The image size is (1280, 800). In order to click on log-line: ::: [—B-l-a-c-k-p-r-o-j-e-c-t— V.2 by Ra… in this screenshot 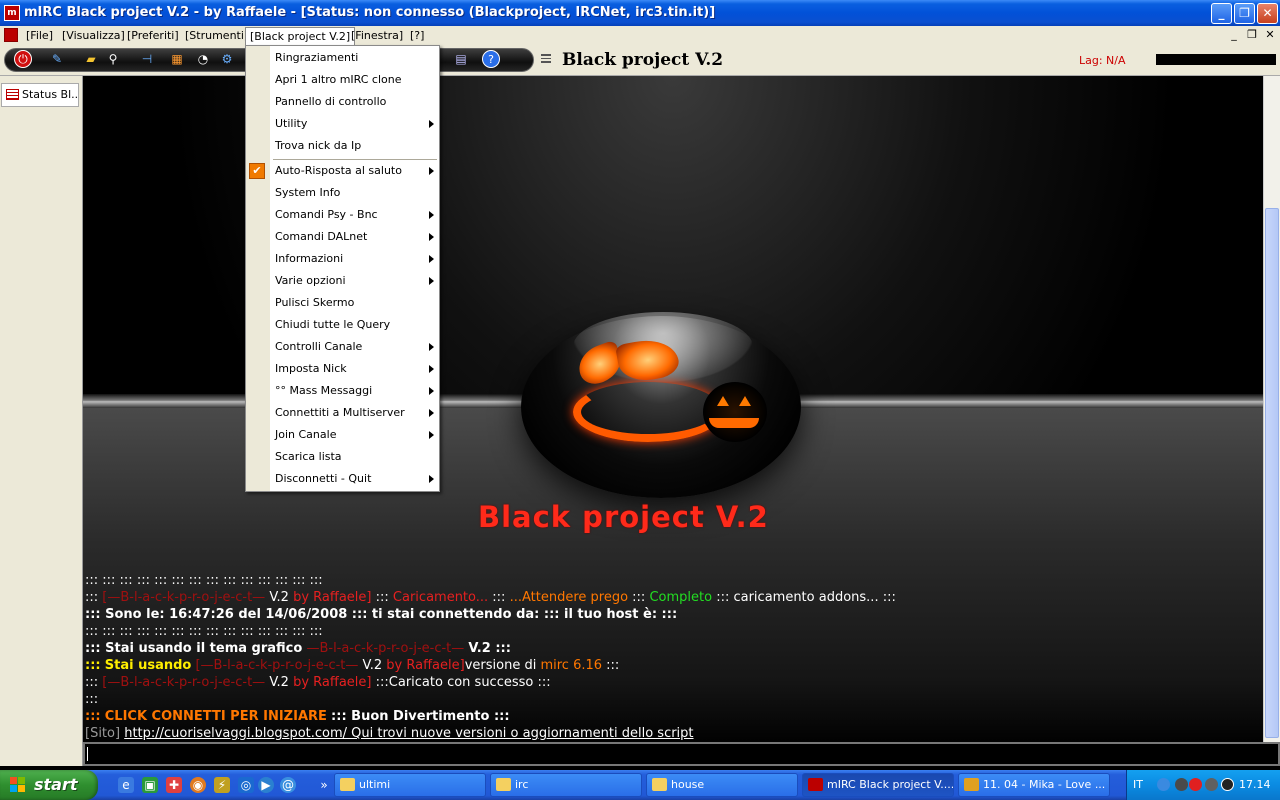, I will do `click(490, 597)`.